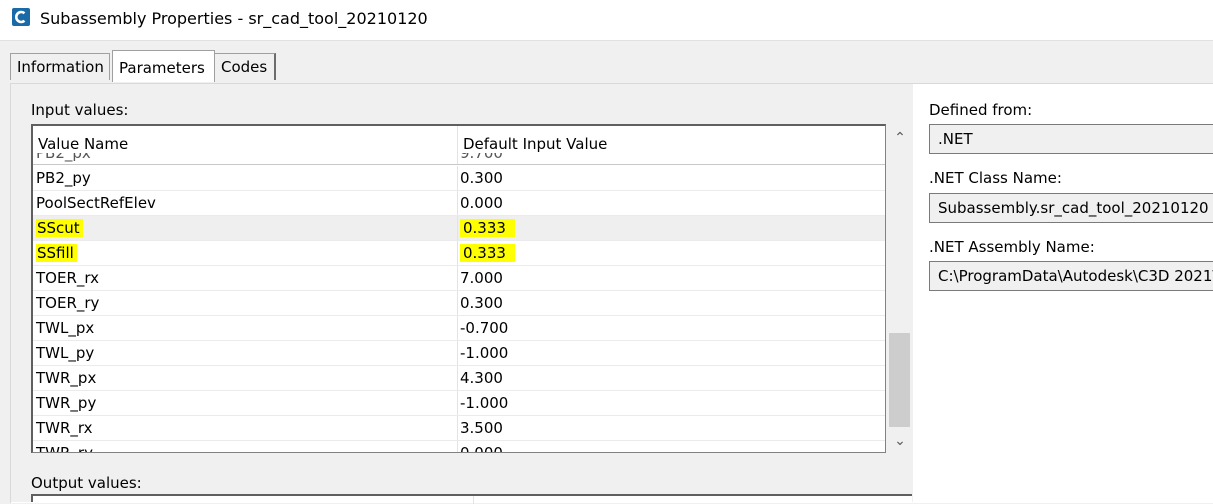 The height and width of the screenshot is (504, 1213). Describe the element at coordinates (245, 66) in the screenshot. I see `tab-codes: Codes` at that location.